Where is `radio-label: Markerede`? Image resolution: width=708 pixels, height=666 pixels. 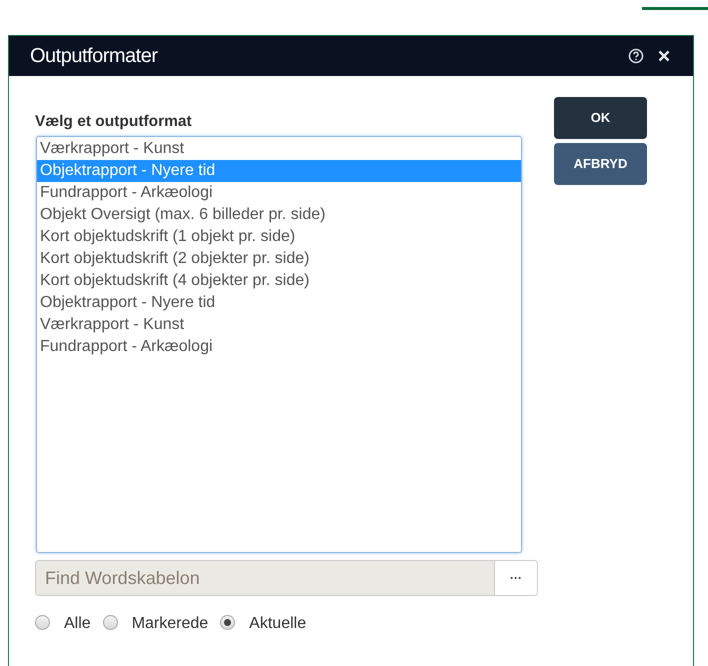
radio-label: Markerede is located at coordinates (170, 624).